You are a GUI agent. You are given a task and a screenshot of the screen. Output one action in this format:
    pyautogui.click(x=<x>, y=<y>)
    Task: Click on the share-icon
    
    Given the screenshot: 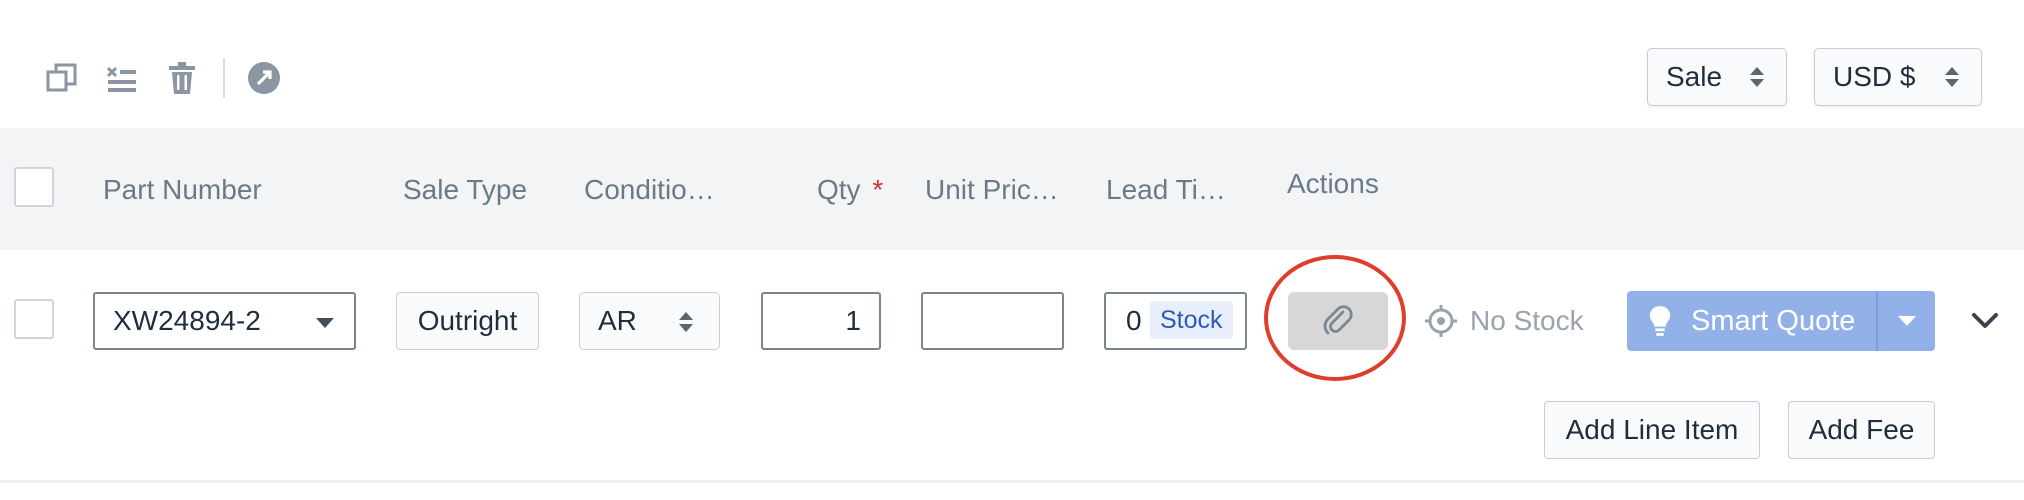 What is the action you would take?
    pyautogui.click(x=264, y=78)
    